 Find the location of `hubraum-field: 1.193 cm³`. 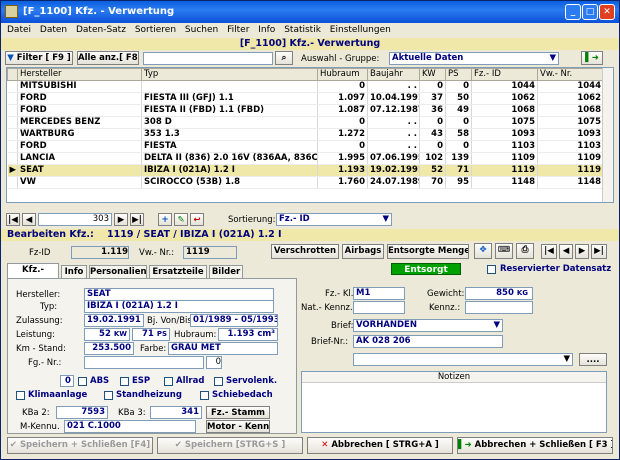

hubraum-field: 1.193 cm³ is located at coordinates (248, 334).